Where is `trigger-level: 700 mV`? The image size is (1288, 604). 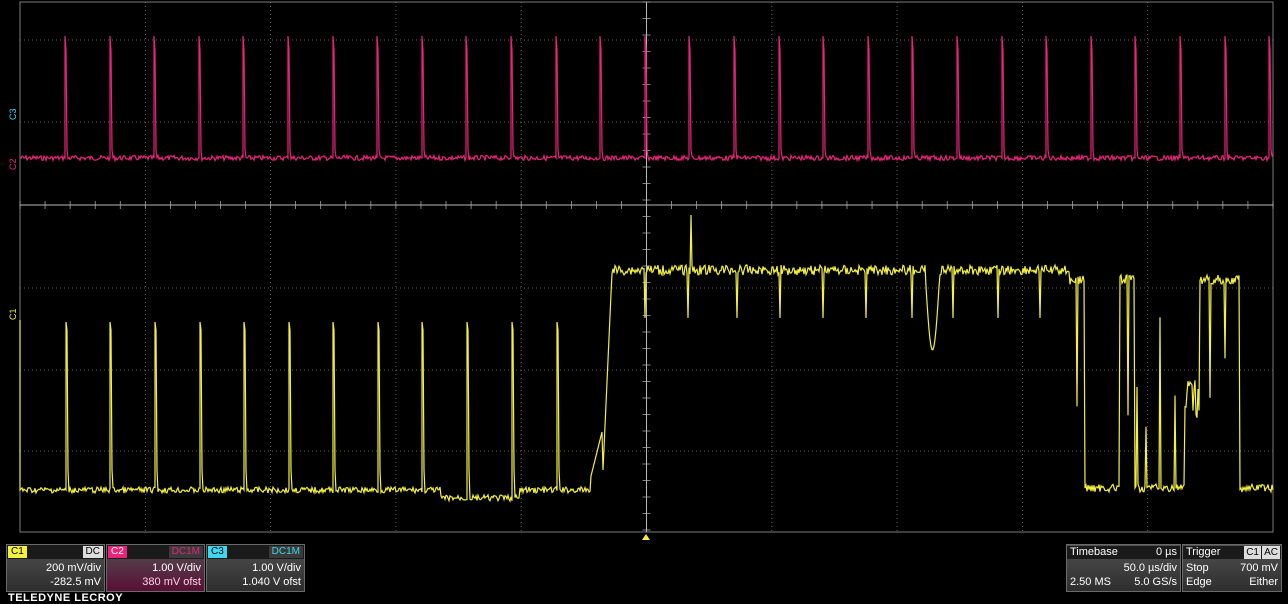
trigger-level: 700 mV is located at coordinates (1259, 568).